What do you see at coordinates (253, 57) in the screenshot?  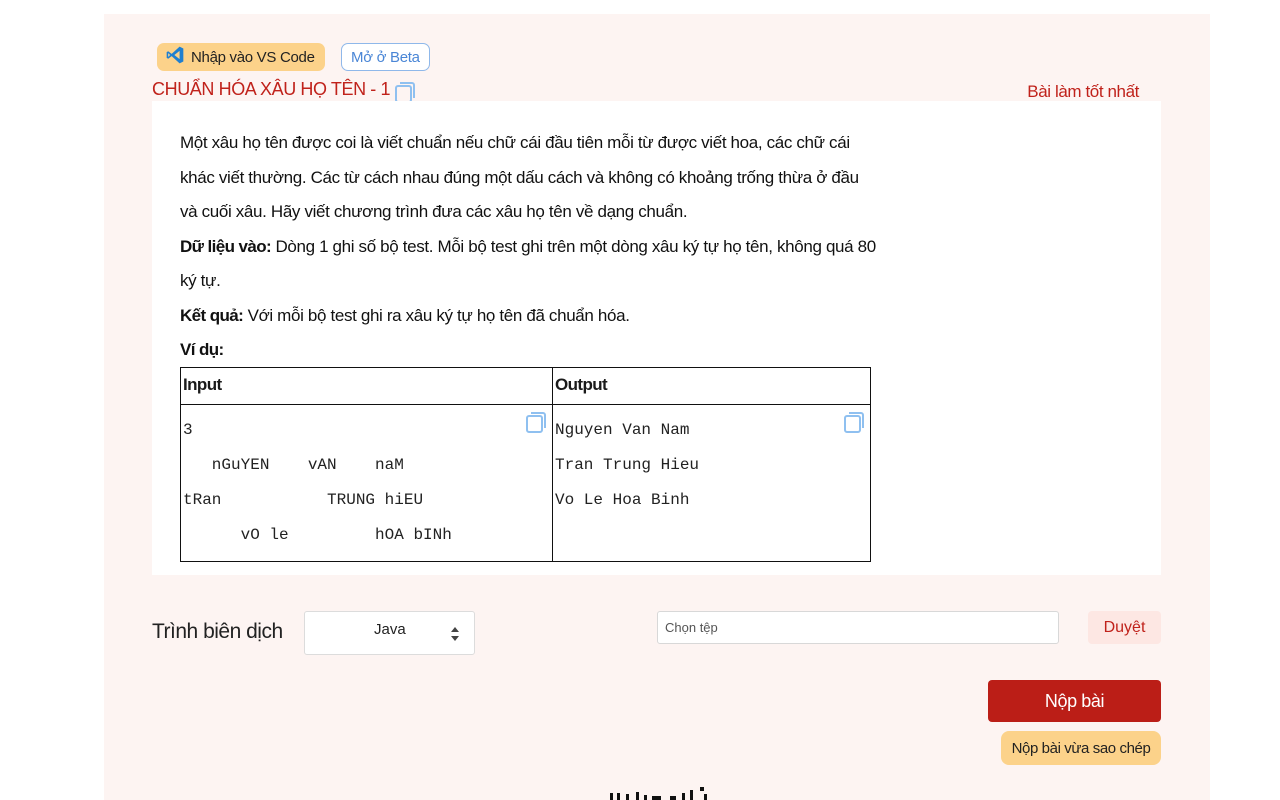 I see `import-vscode-label: Nhập vào VS Code` at bounding box center [253, 57].